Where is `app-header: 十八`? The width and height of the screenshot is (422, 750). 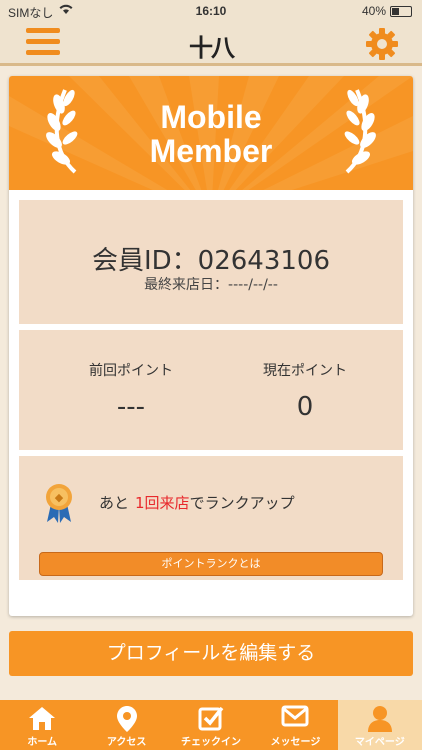 app-header: 十八 is located at coordinates (211, 44).